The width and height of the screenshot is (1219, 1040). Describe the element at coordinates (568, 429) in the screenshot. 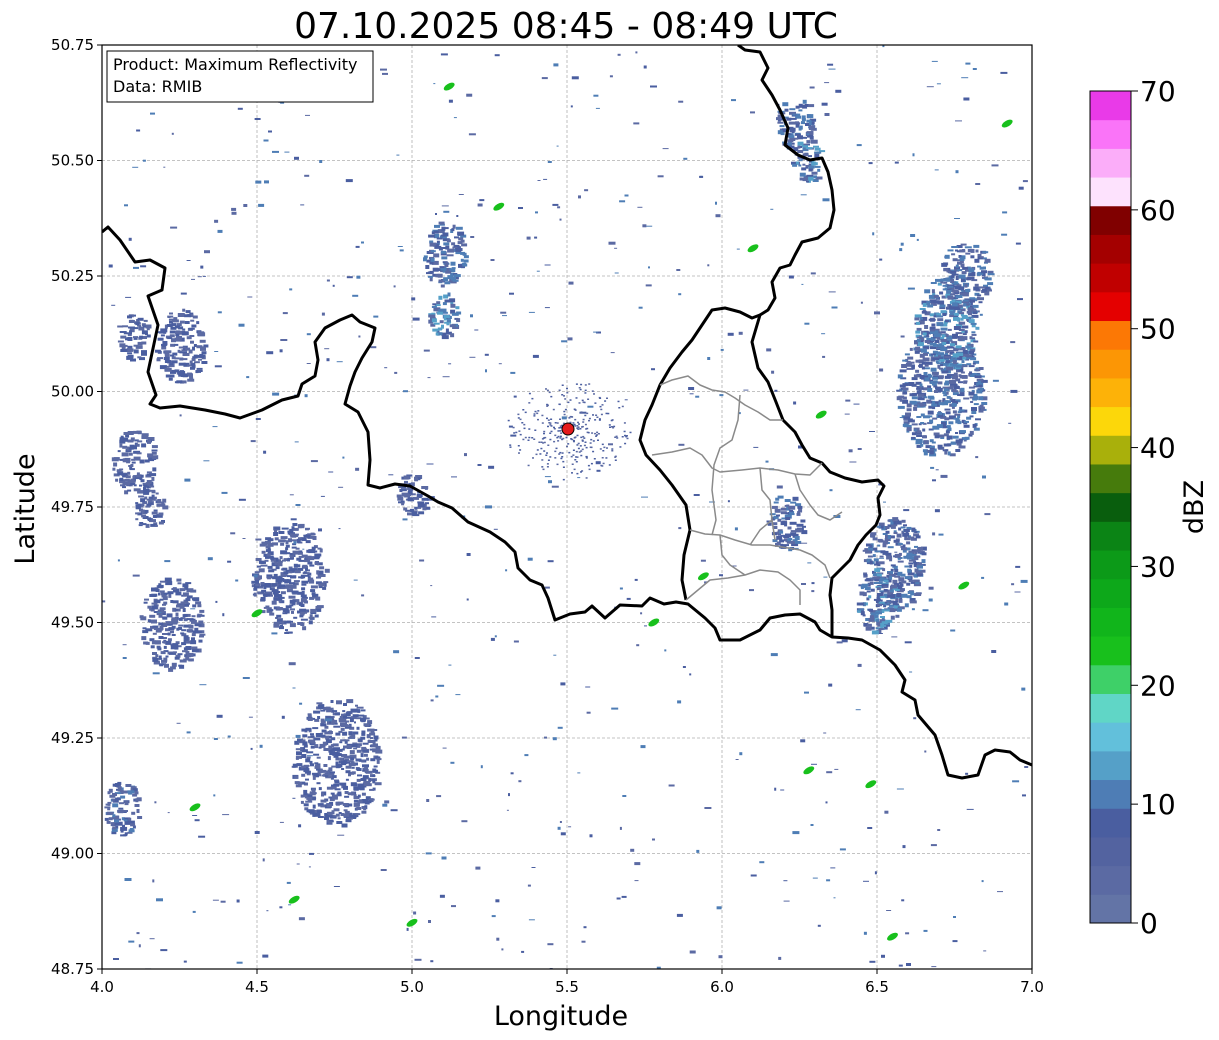

I see `radar-site-marker` at that location.